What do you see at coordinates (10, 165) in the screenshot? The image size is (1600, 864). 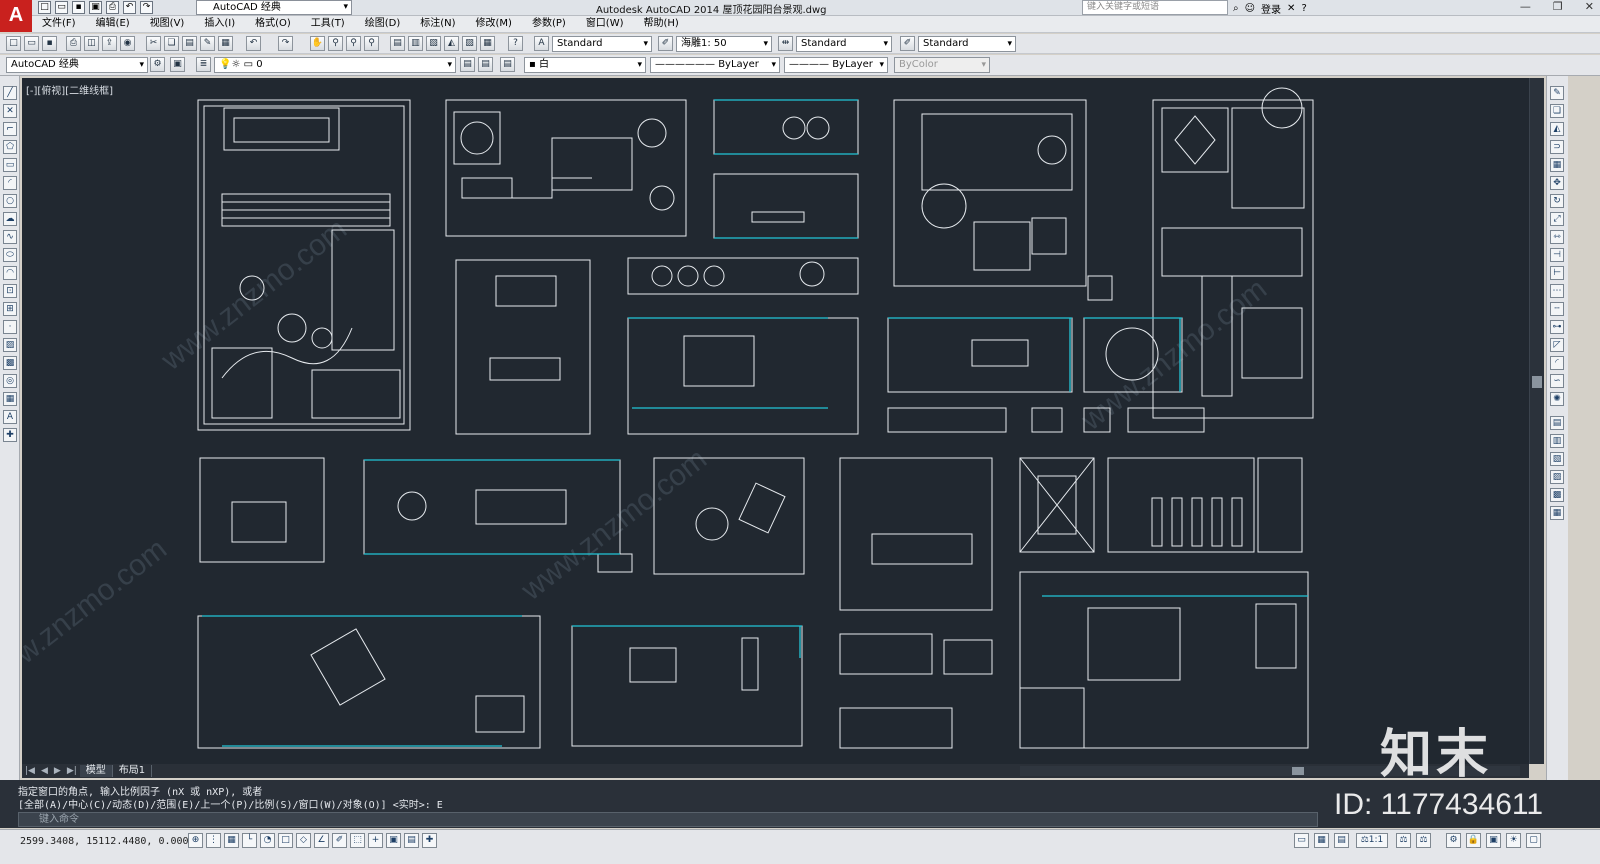 I see `rectangle-icon: ▭` at bounding box center [10, 165].